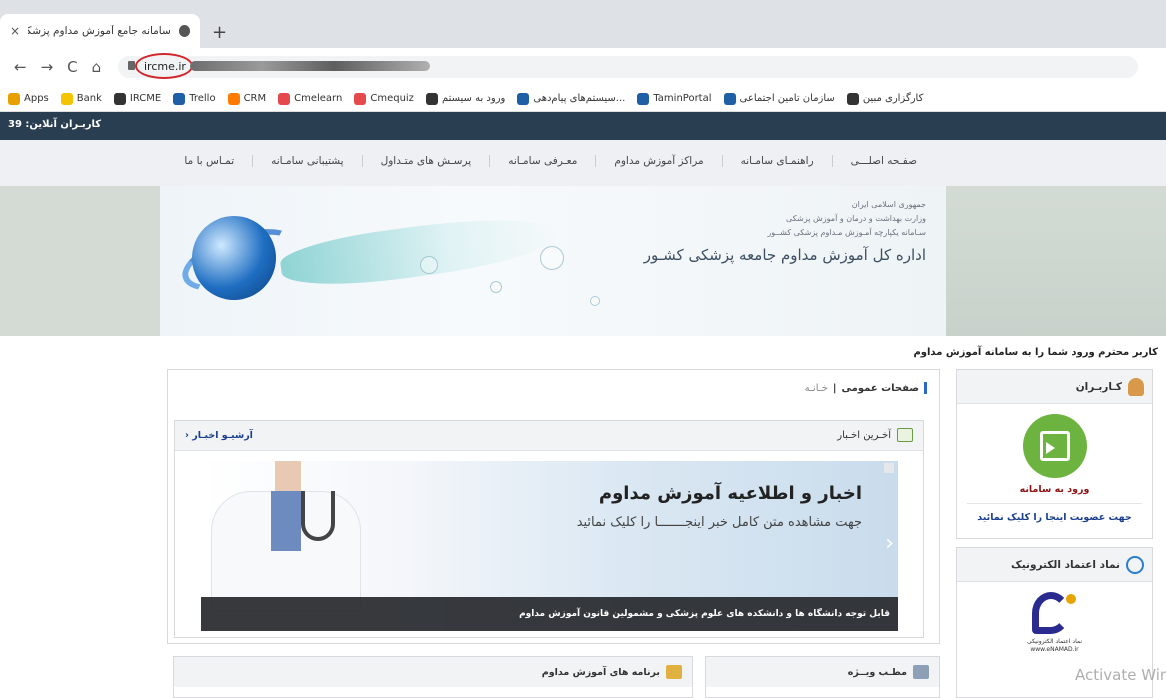 This screenshot has width=1166, height=698. I want to click on menu-item: راهنمـای سامـانه, so click(776, 161).